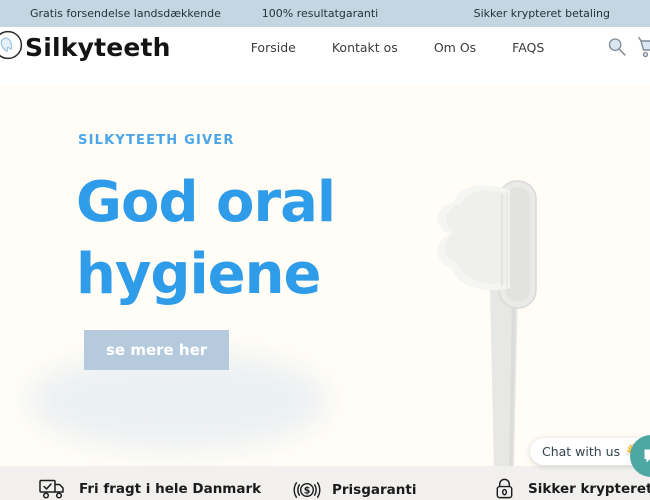 Image resolution: width=650 pixels, height=500 pixels. Describe the element at coordinates (374, 490) in the screenshot. I see `feature-label: Prisgaranti` at that location.